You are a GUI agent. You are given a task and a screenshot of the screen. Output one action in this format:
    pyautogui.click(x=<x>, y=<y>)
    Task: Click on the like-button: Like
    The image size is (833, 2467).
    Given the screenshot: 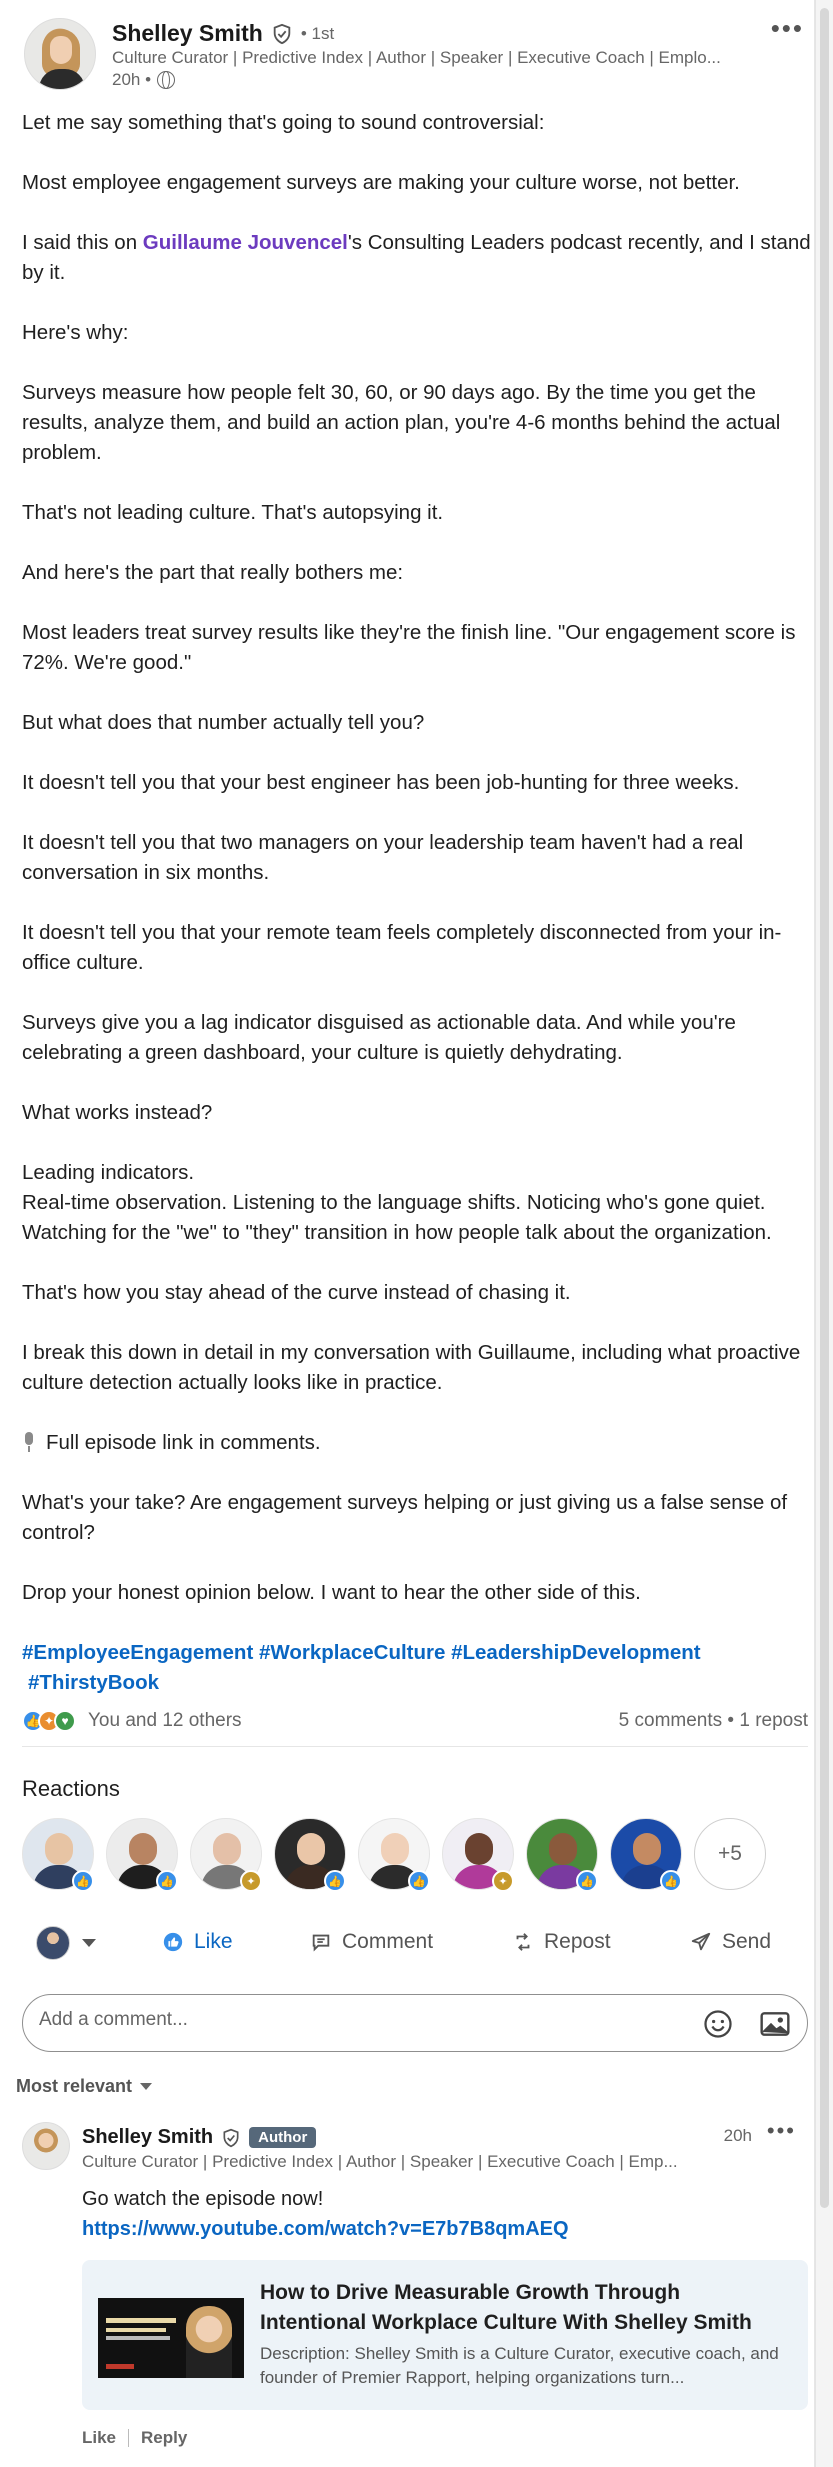 What is the action you would take?
    pyautogui.click(x=197, y=1942)
    